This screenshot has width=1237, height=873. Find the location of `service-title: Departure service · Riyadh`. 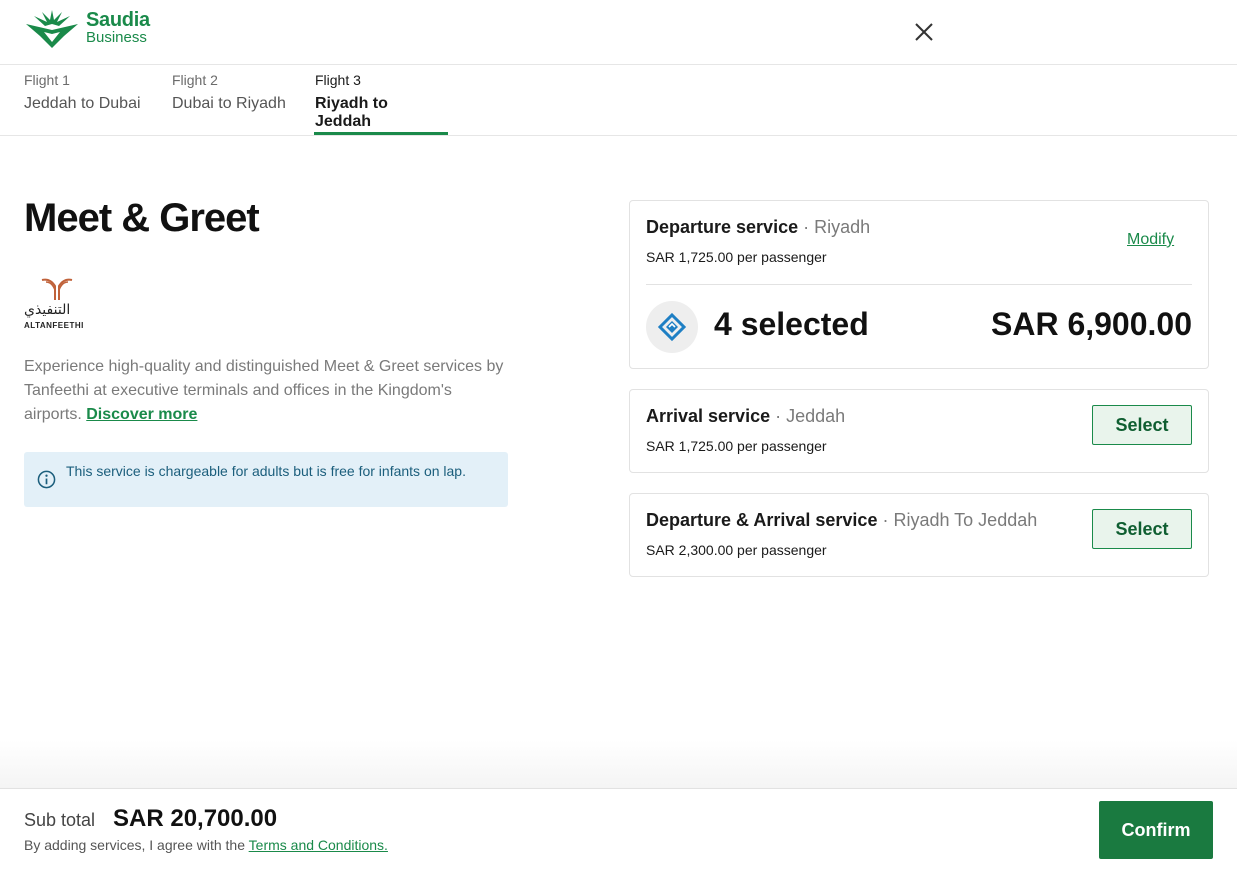

service-title: Departure service · Riyadh is located at coordinates (758, 227).